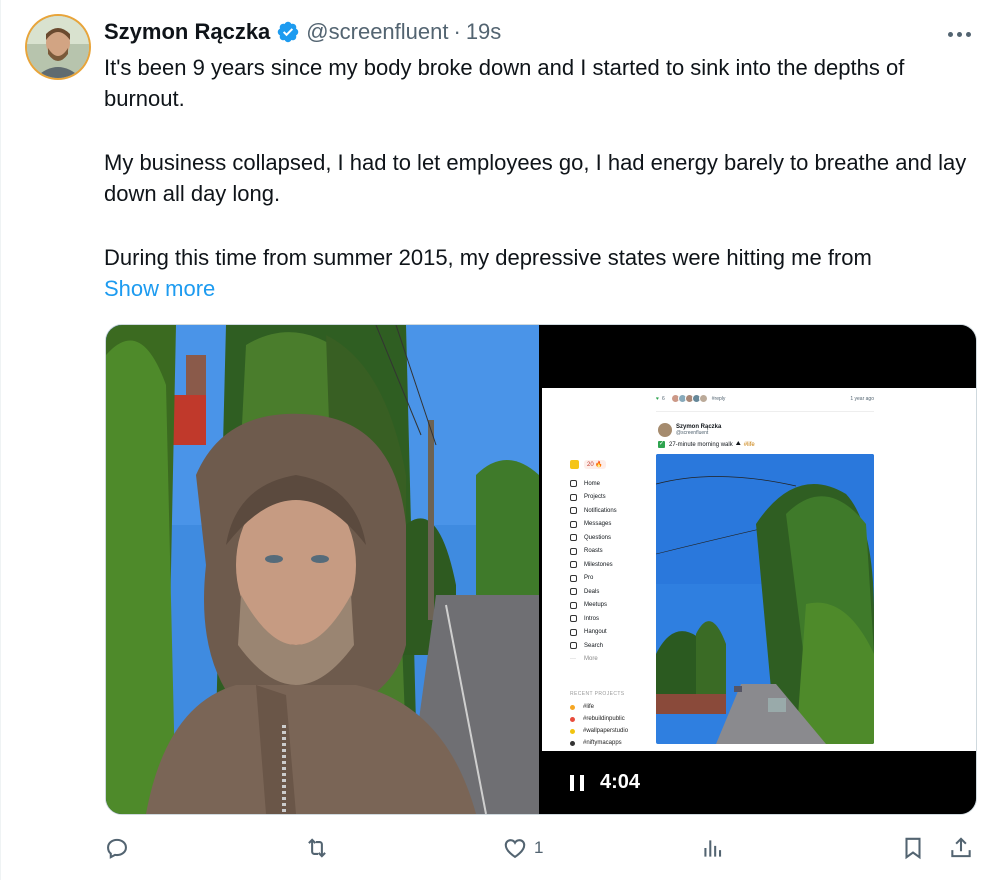 Image resolution: width=1000 pixels, height=880 pixels. I want to click on sidebar-item: Notifications, so click(612, 511).